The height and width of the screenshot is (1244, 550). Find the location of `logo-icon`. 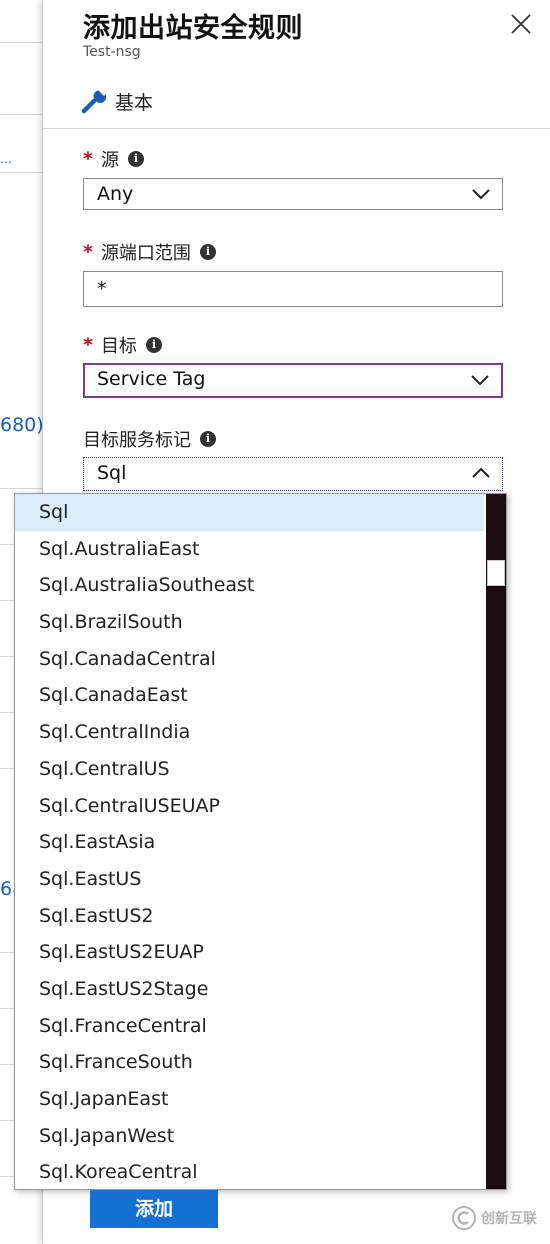

logo-icon is located at coordinates (464, 1218).